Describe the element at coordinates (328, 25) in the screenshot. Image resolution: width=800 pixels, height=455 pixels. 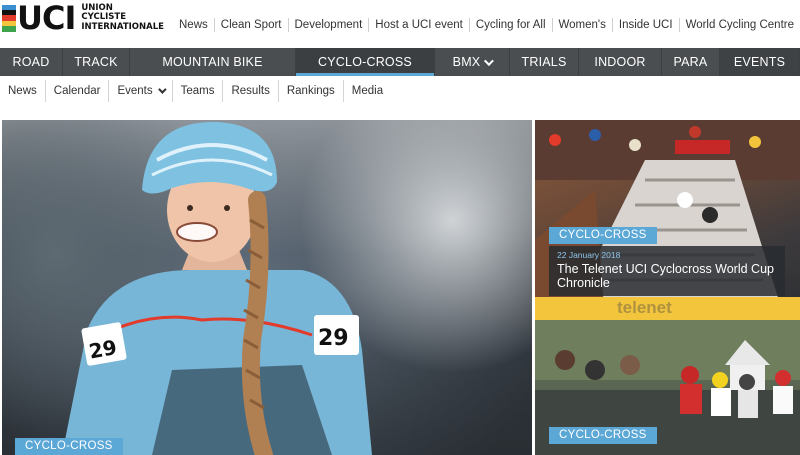
I see `top-link-development: Development` at that location.